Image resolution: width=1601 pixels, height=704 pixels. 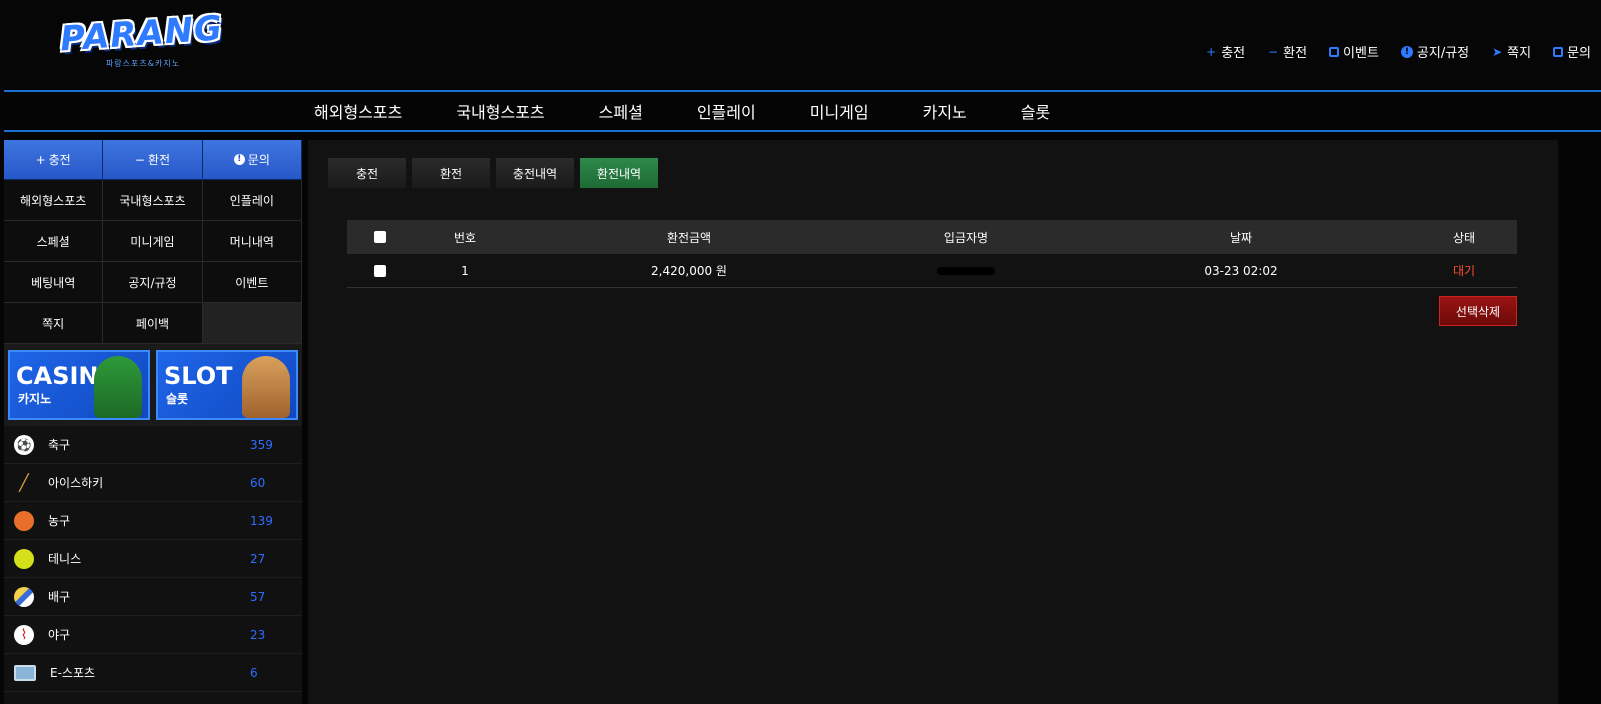 I want to click on sidebar-item-message: 쪽지, so click(x=54, y=323).